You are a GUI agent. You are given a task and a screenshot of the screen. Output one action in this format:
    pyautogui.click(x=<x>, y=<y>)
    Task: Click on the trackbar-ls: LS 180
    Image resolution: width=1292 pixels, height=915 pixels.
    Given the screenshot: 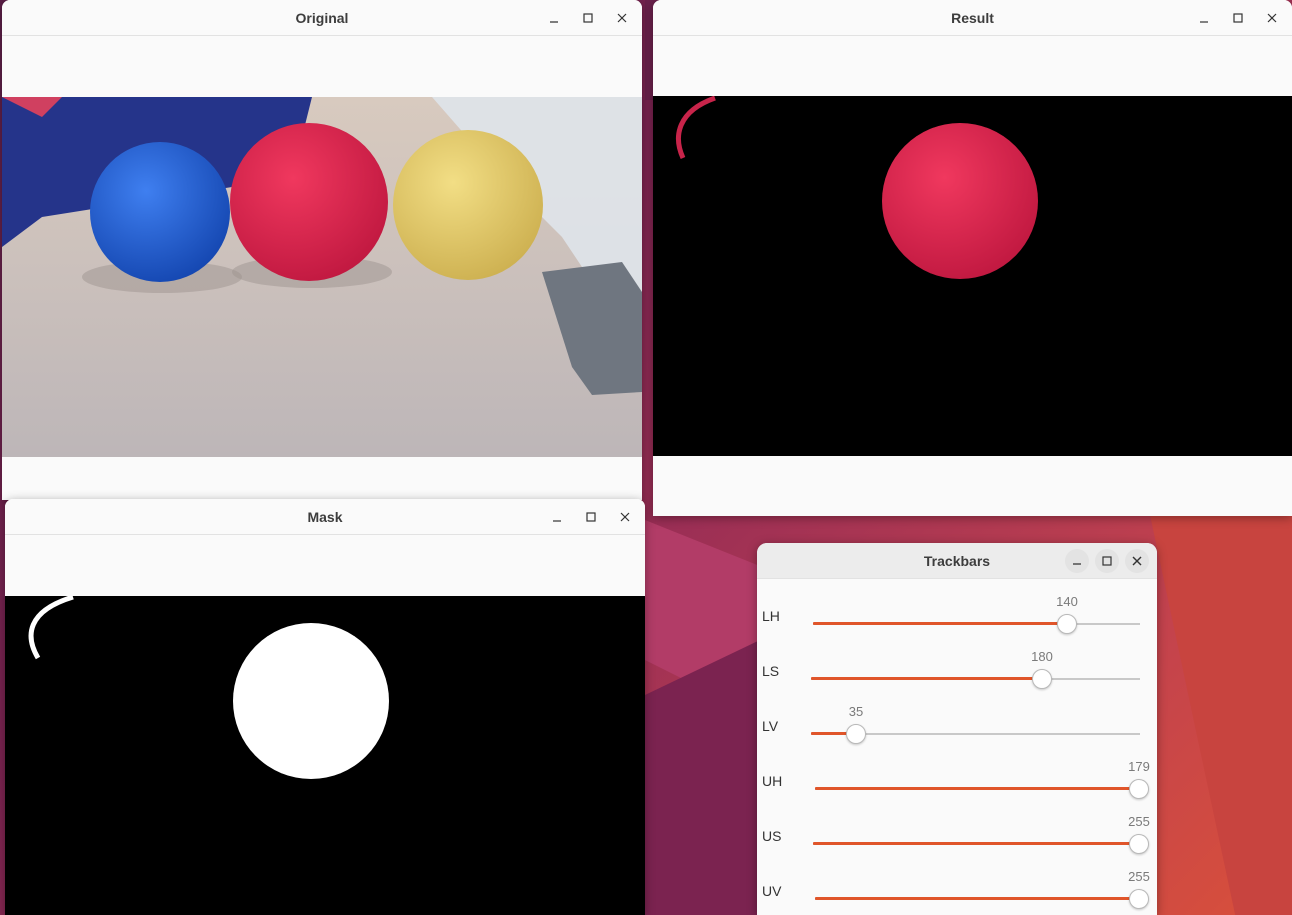 What is the action you would take?
    pyautogui.click(x=957, y=670)
    